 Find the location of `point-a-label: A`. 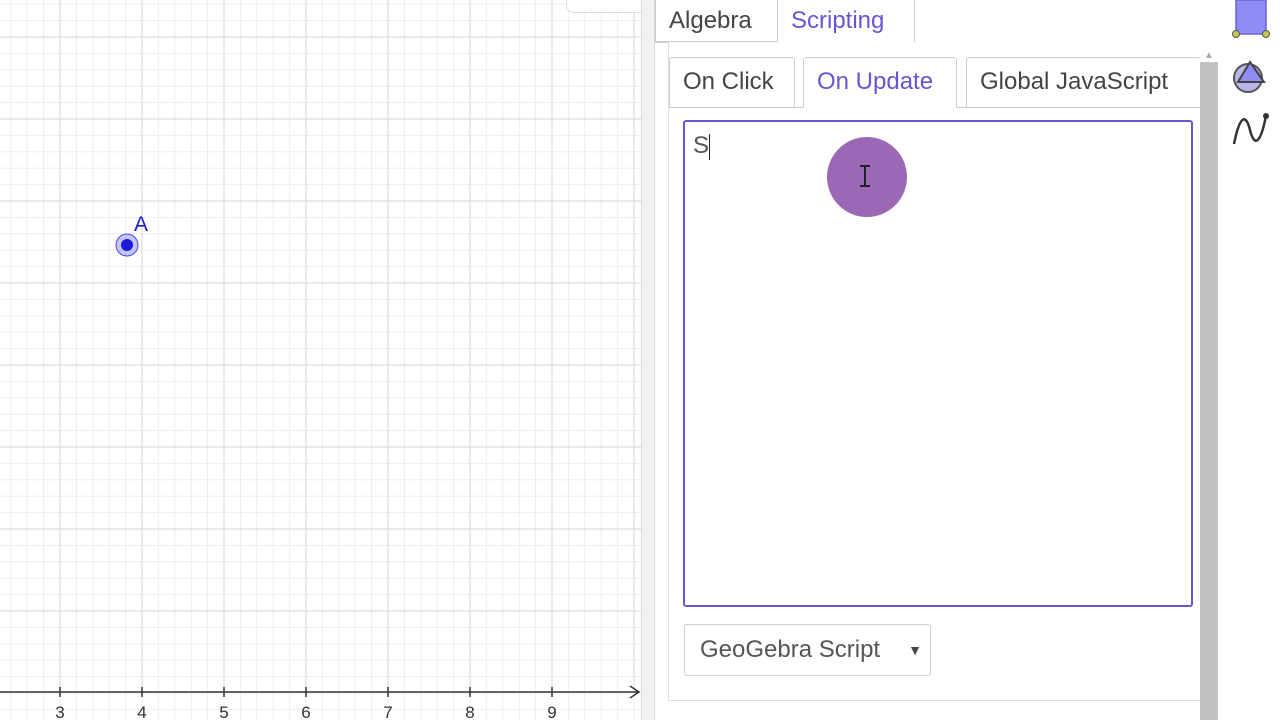

point-a-label: A is located at coordinates (141, 224).